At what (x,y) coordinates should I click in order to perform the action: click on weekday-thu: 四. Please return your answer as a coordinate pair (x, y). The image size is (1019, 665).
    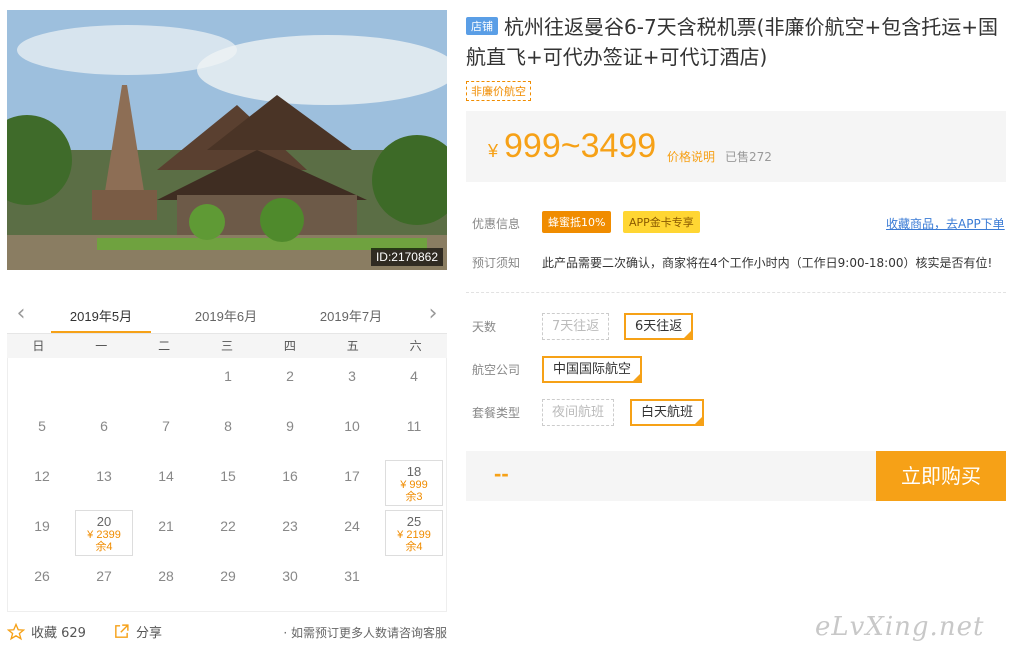
    Looking at the image, I should click on (289, 346).